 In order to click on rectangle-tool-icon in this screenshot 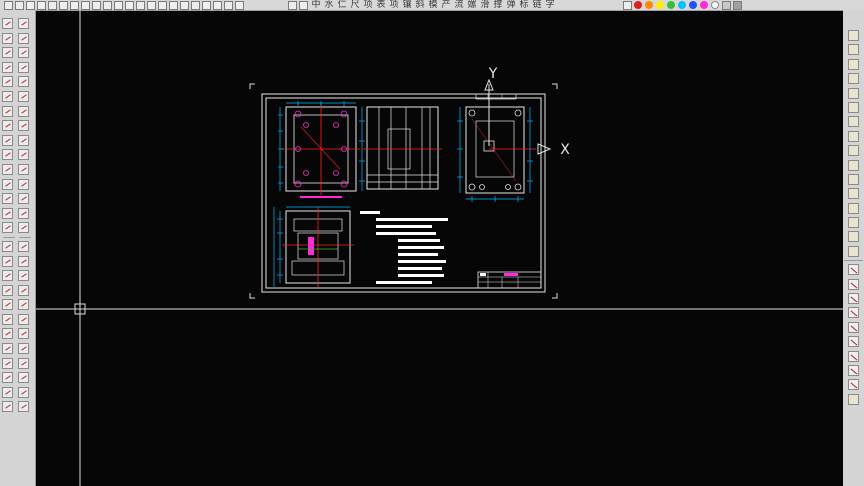, I will do `click(7, 184)`.